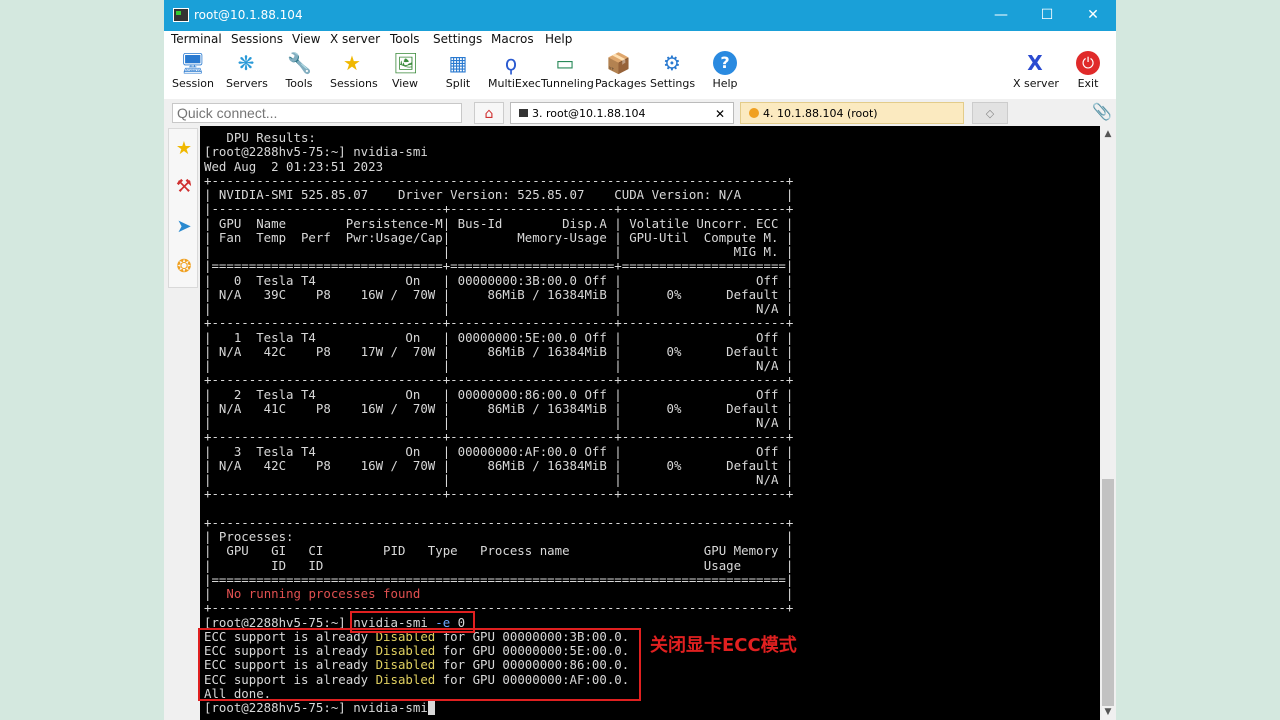  I want to click on left-sidebar: ★ ⚒ ➤ ❂, so click(183, 208).